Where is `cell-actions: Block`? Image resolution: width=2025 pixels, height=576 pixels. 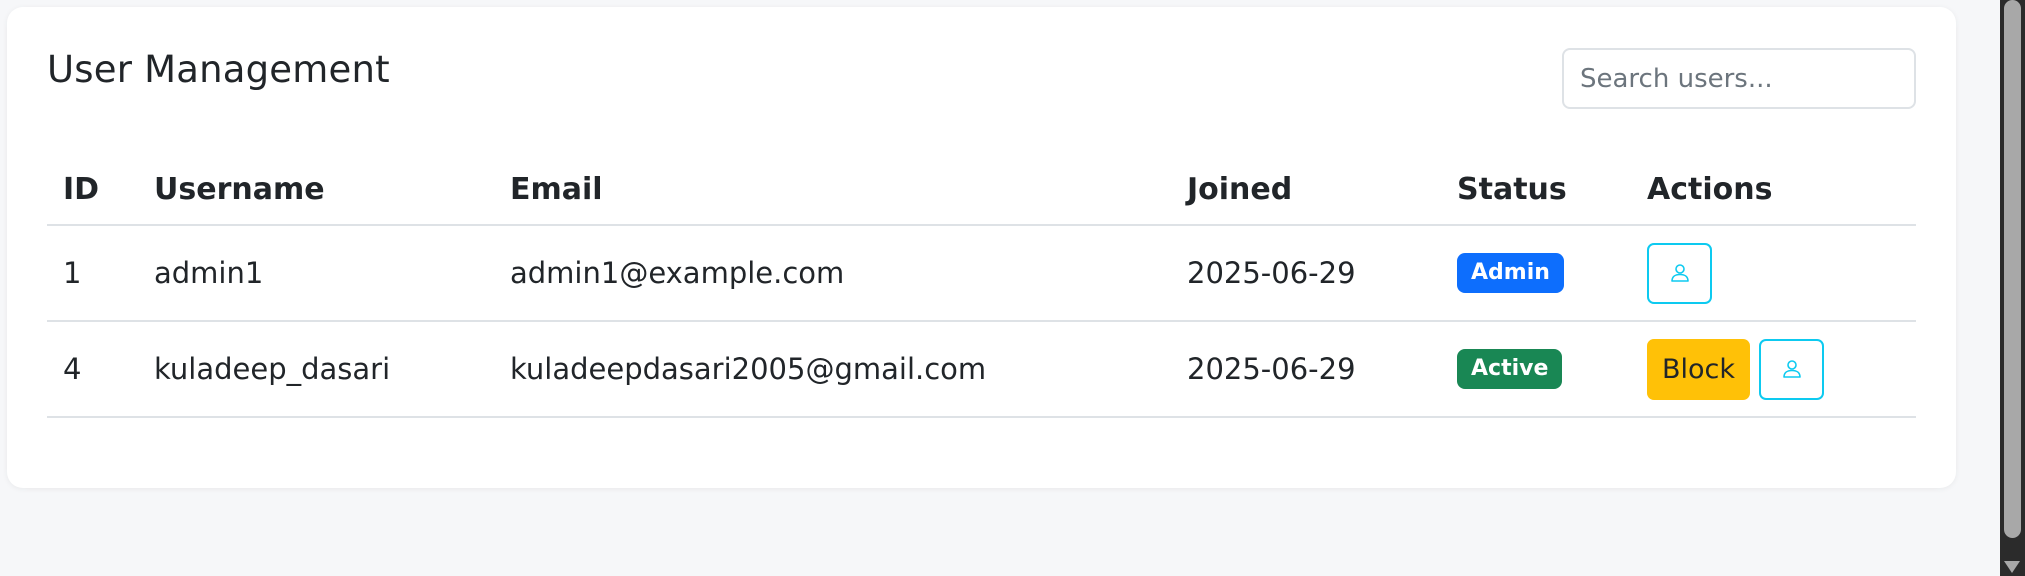 cell-actions: Block is located at coordinates (1773, 369).